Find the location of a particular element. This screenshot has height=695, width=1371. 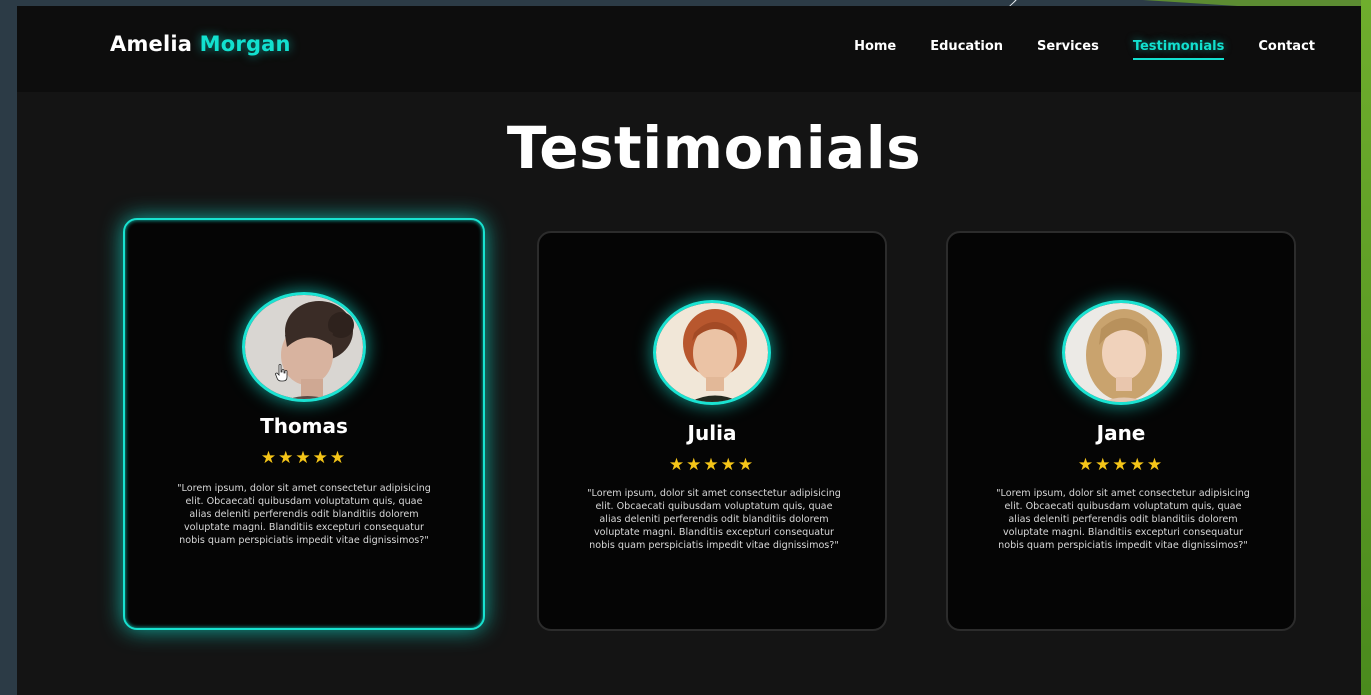

section-title: Testimonials is located at coordinates (714, 148).